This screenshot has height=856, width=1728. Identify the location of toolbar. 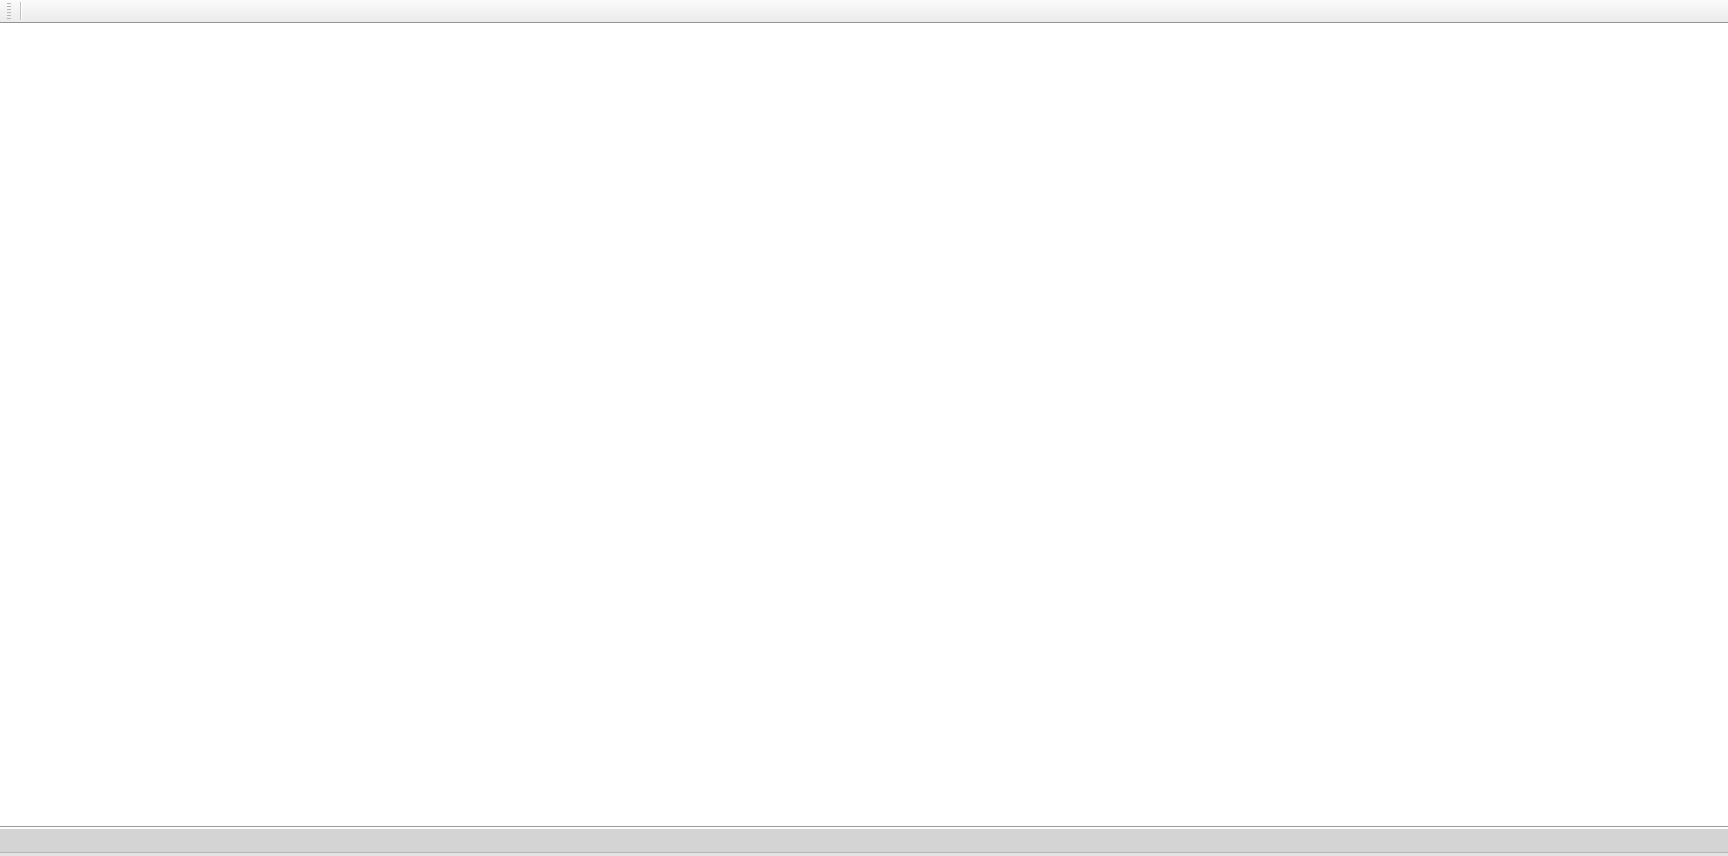
(864, 11).